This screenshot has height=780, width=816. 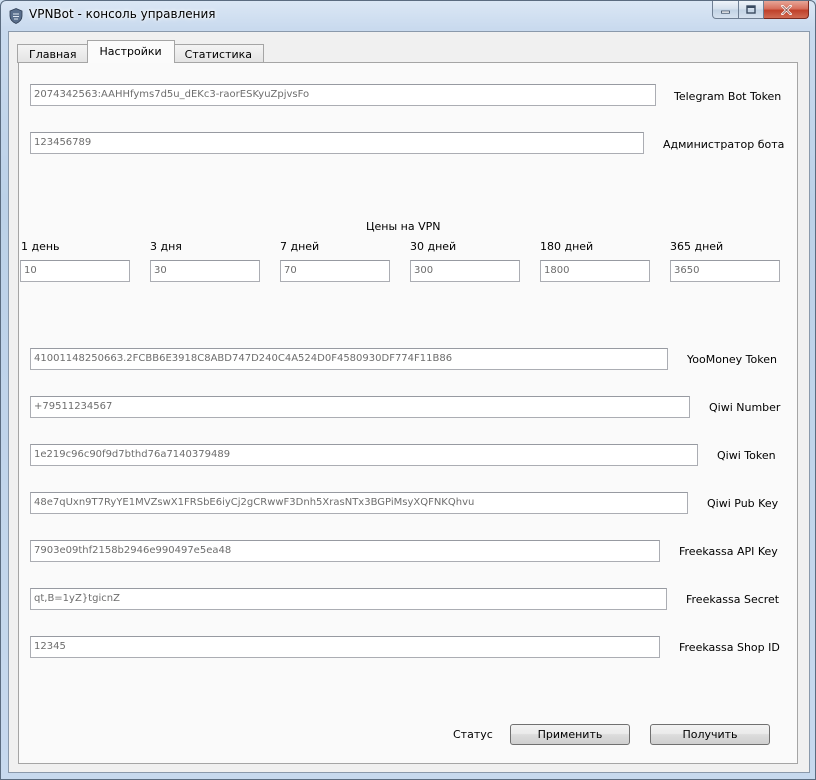 I want to click on price-label-1-day: 1 день, so click(x=40, y=246).